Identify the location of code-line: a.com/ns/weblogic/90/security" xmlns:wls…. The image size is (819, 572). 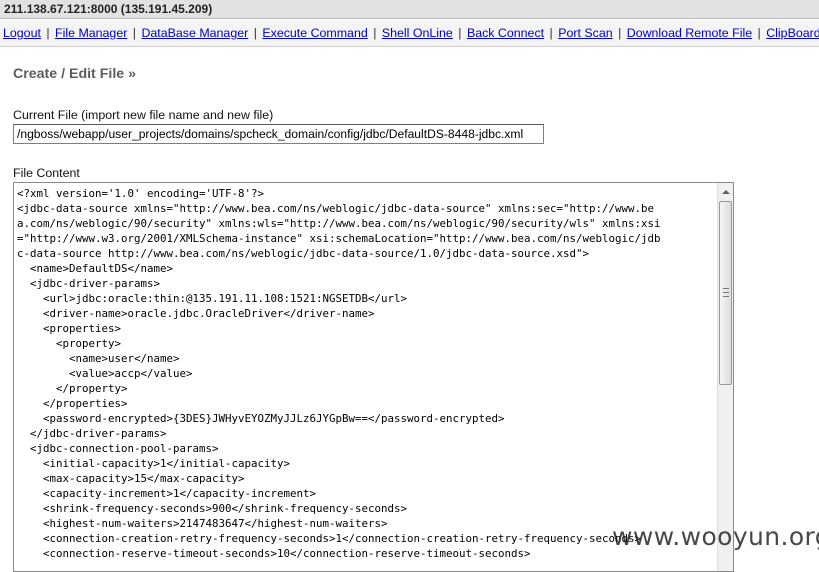
(339, 223).